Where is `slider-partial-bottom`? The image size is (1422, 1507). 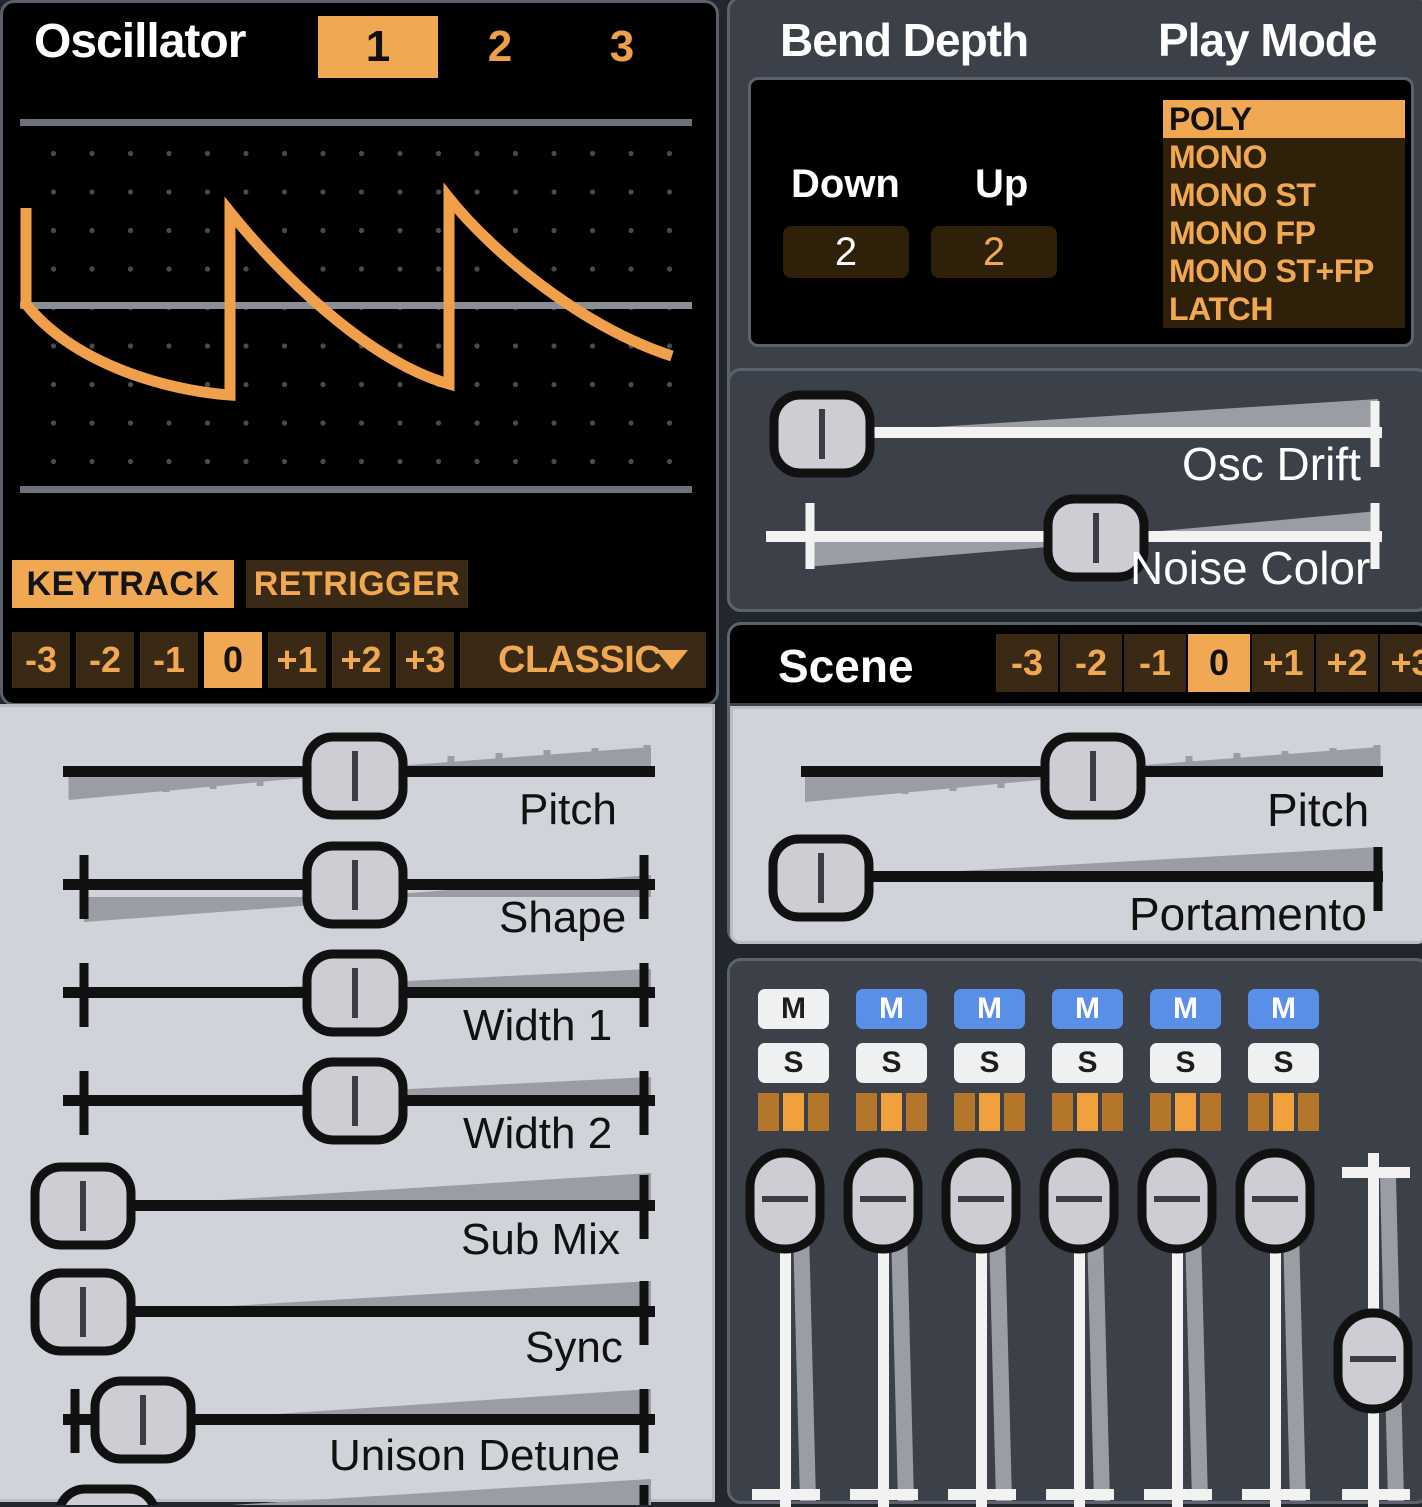 slider-partial-bottom is located at coordinates (353, 1492).